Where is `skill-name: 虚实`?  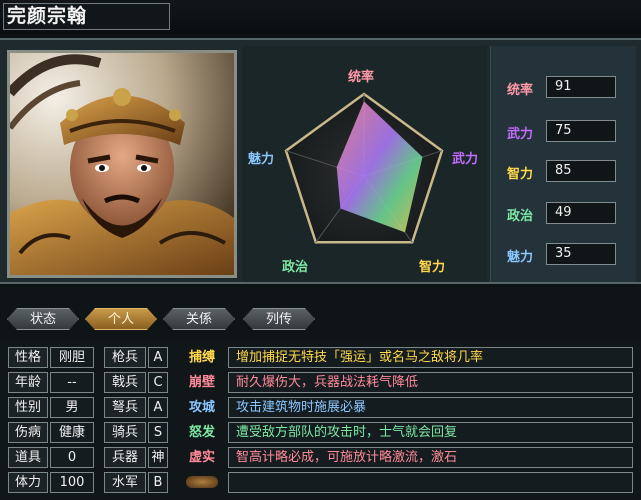 skill-name: 虚实 is located at coordinates (201, 457).